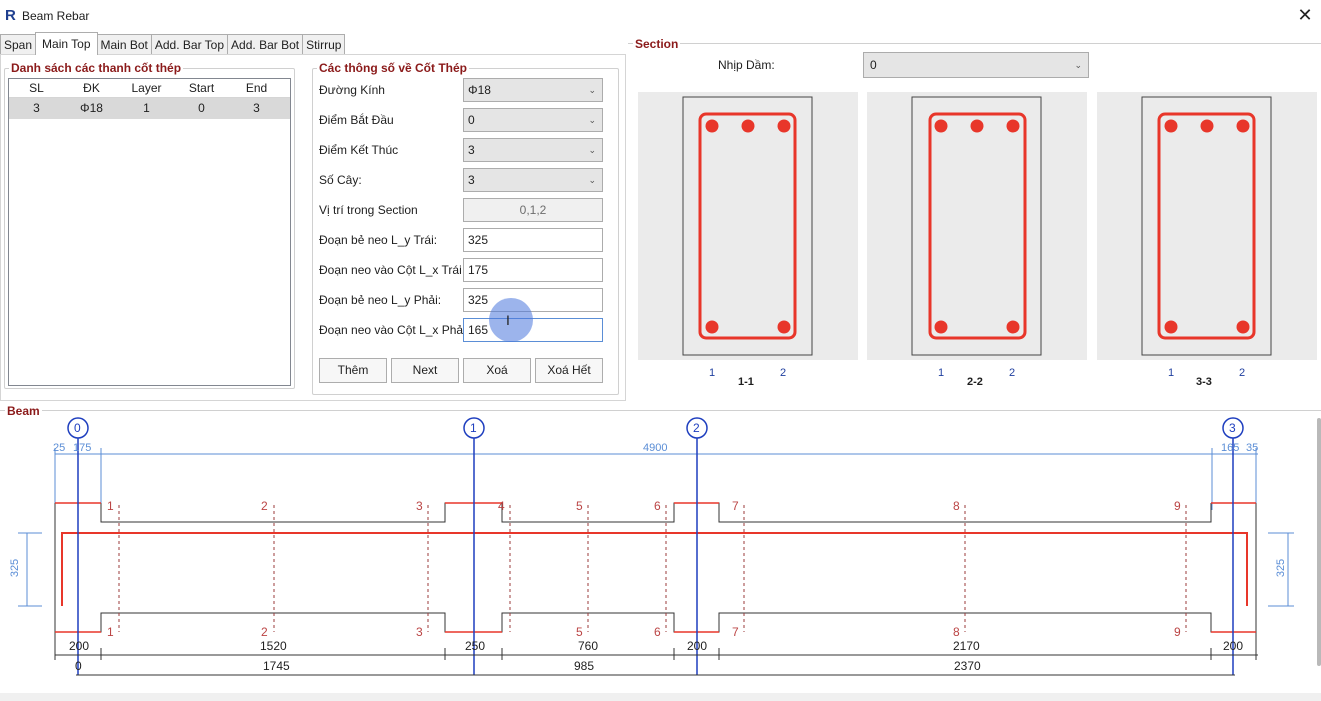  I want to click on side-dim-left: 325, so click(15, 568).